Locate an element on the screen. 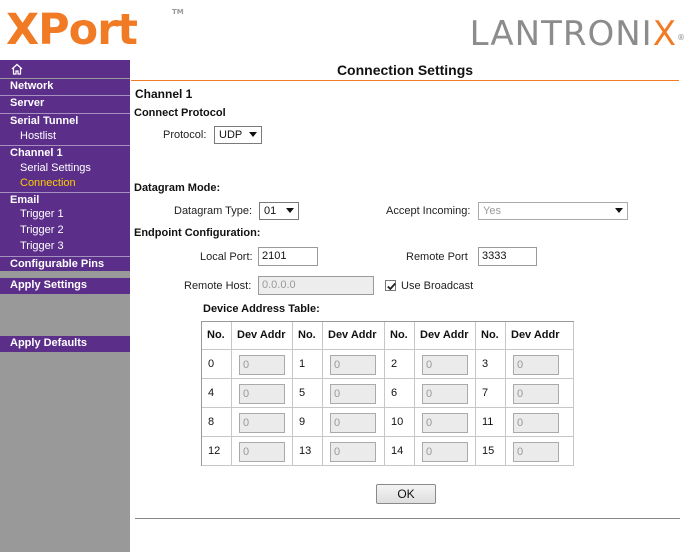 The height and width of the screenshot is (552, 692). trademark-mark: TM is located at coordinates (178, 12).